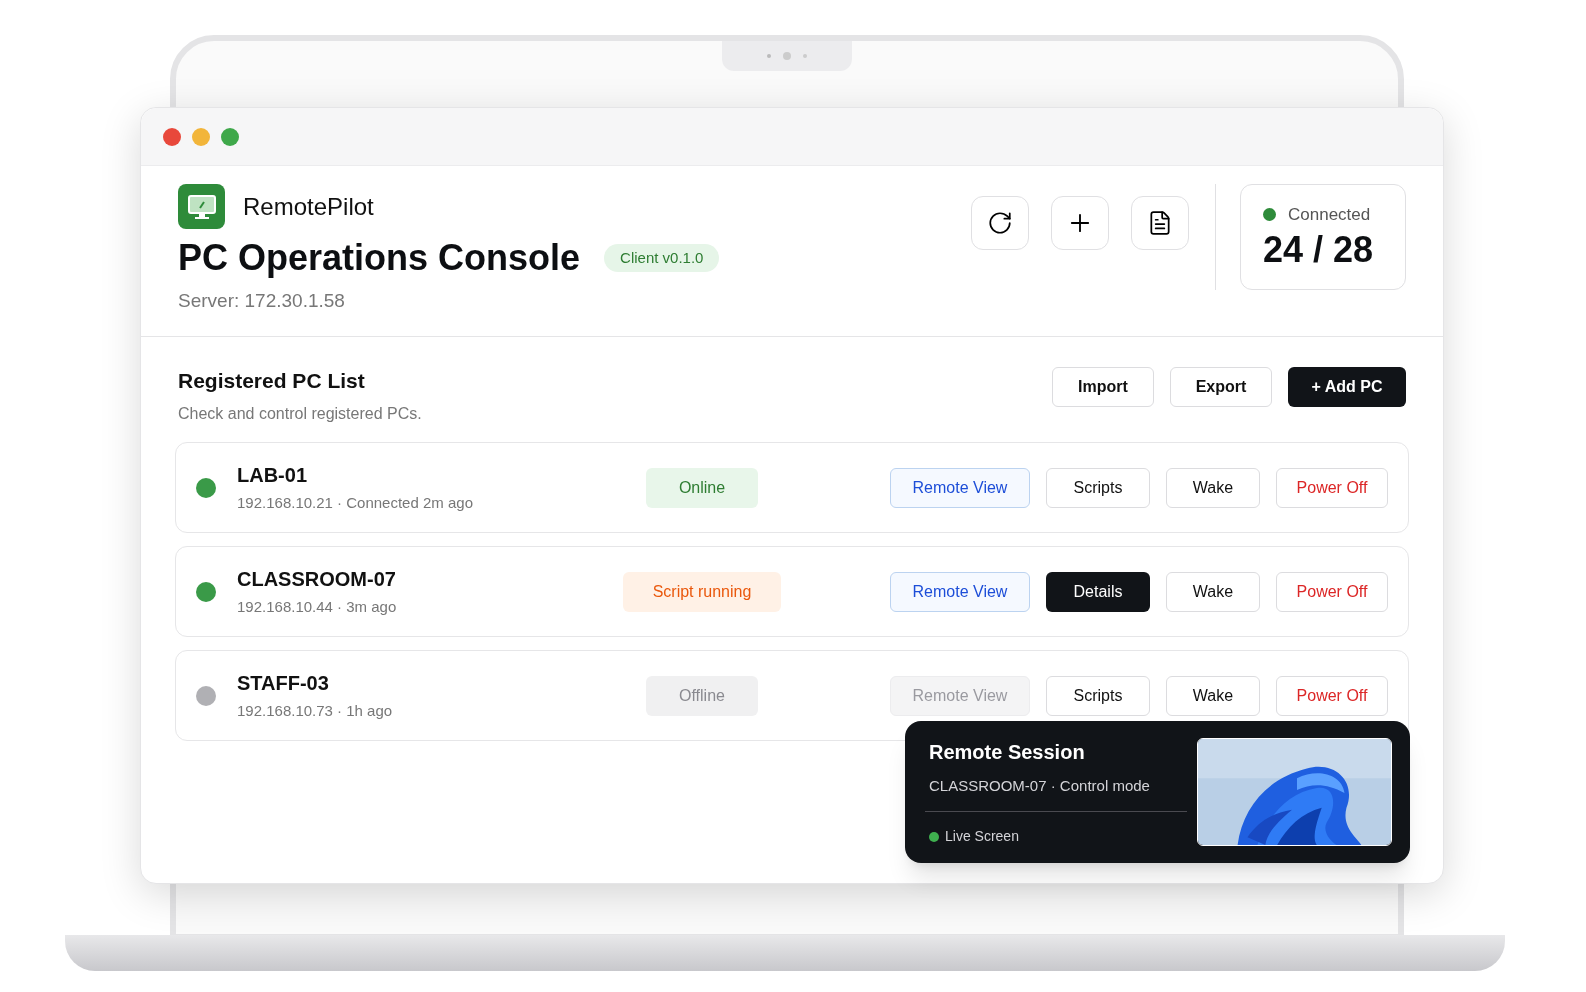 The width and height of the screenshot is (1586, 992). What do you see at coordinates (317, 607) in the screenshot?
I see `pc-details: 192.168.10.44 · 3m ago` at bounding box center [317, 607].